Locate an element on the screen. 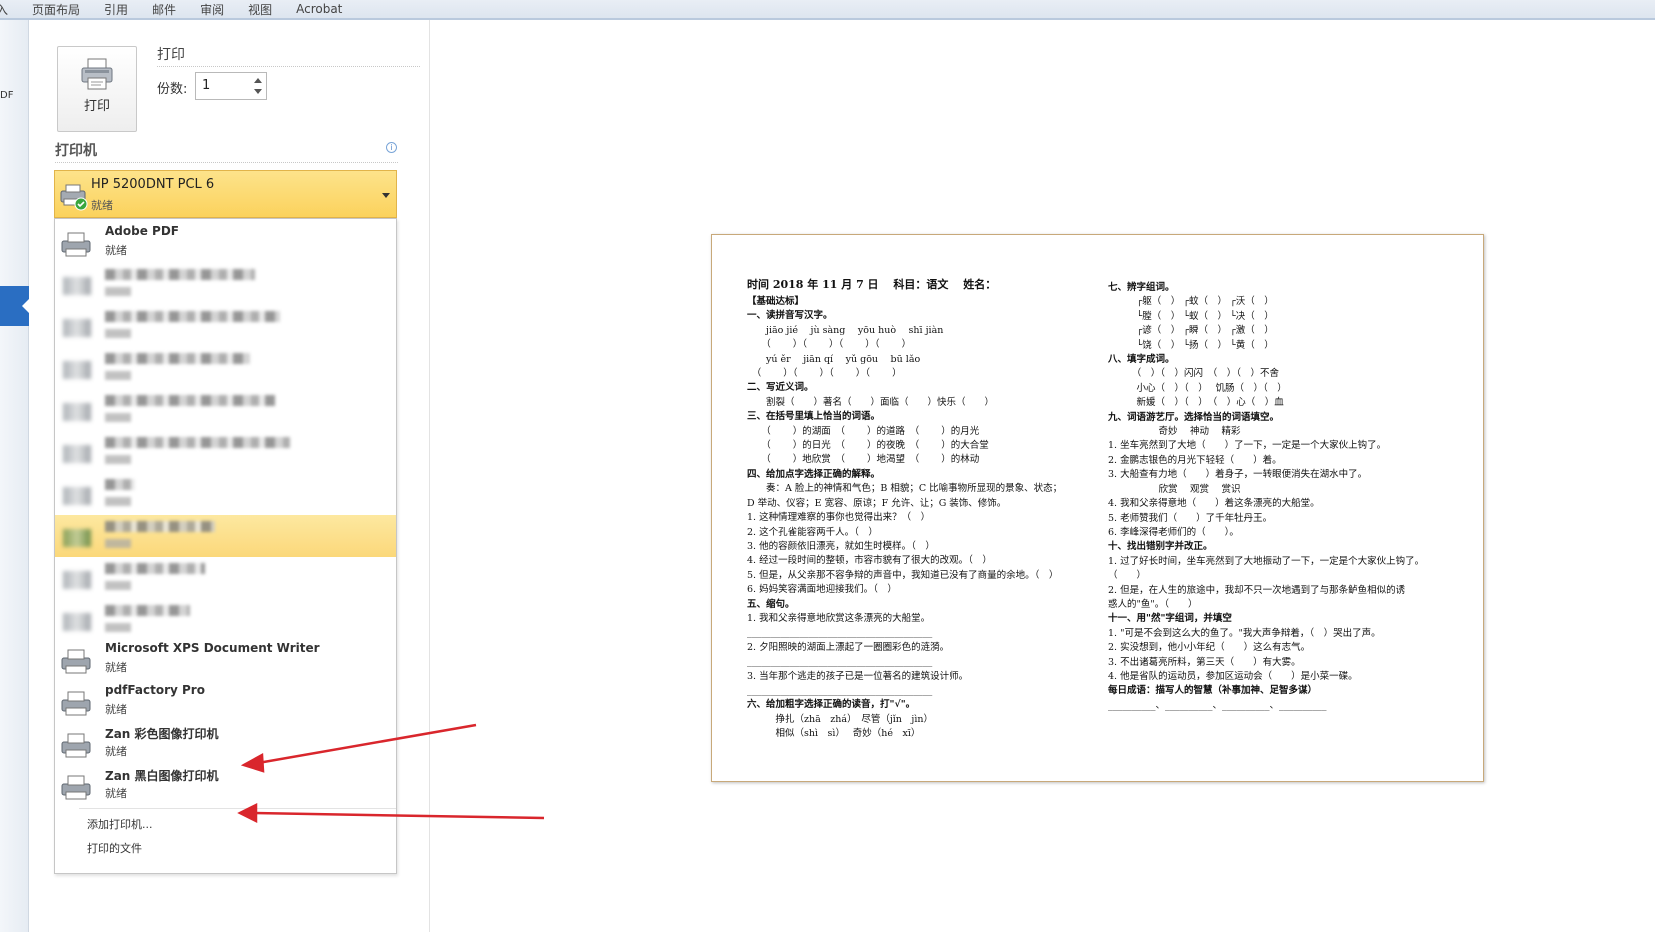 Image resolution: width=1655 pixels, height=932 pixels. preview-line: 2. 但是，在人生的旅途中，我却不只一次地遇到了与那条鲈鱼相似的诱 is located at coordinates (1257, 590).